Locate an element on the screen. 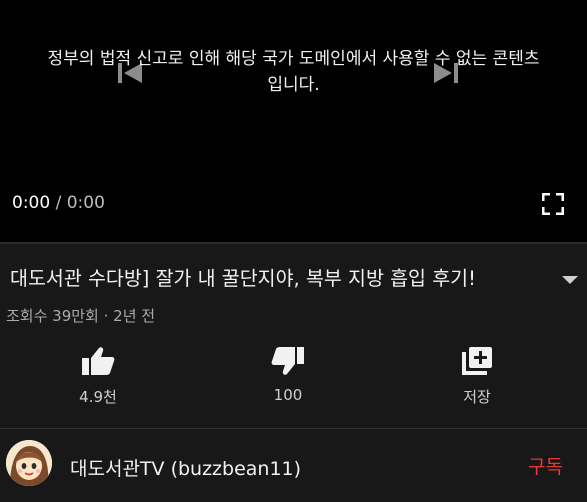 Image resolution: width=587 pixels, height=502 pixels. thumbs-down-icon is located at coordinates (287, 361).